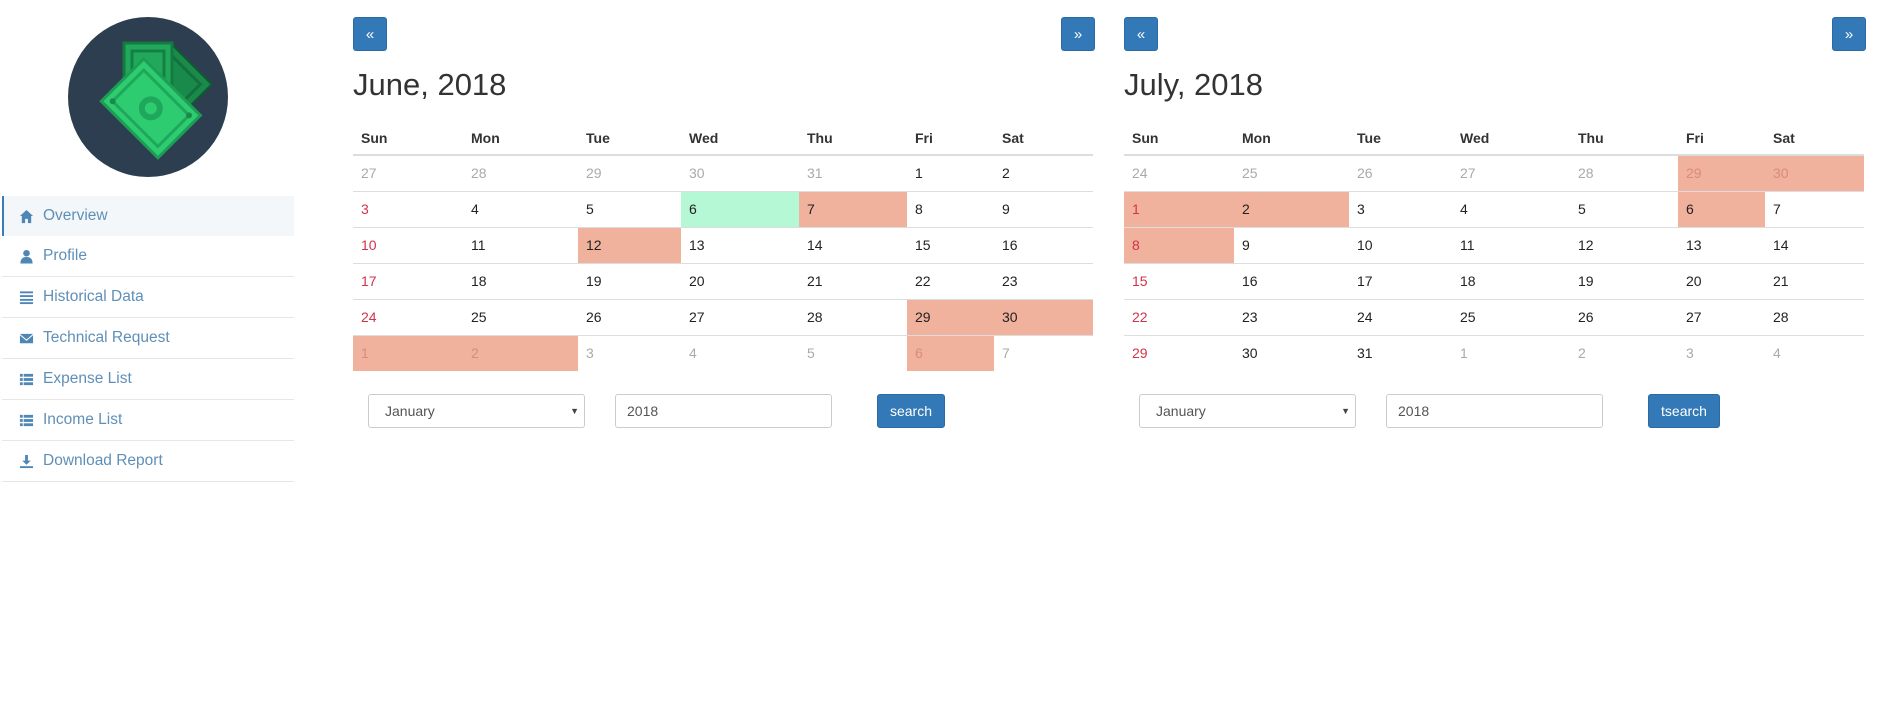 The width and height of the screenshot is (1886, 716). I want to click on search-button: tsearch, so click(1684, 411).